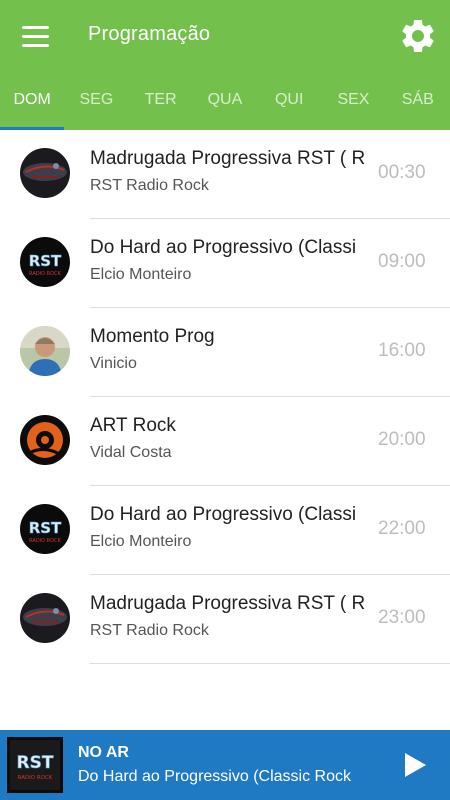 The image size is (450, 800). Describe the element at coordinates (45, 440) in the screenshot. I see `art-rock-logo-avatar` at that location.